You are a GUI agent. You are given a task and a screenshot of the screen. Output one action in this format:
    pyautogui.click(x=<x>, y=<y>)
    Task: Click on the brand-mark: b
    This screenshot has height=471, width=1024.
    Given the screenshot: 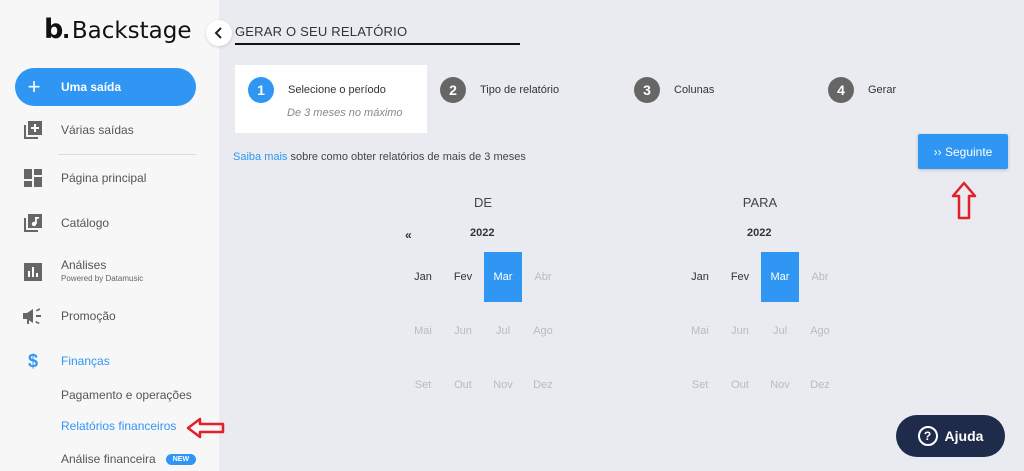 What is the action you would take?
    pyautogui.click(x=53, y=29)
    